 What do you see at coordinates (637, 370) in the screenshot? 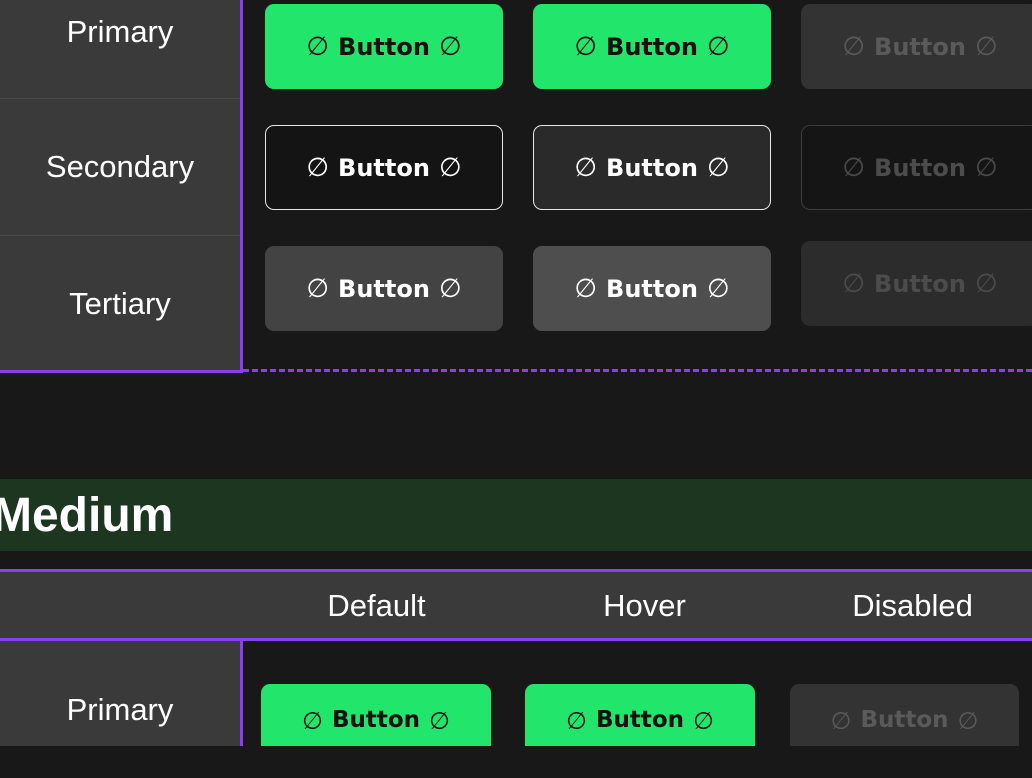
I see `frame-border-bottom-dashed` at bounding box center [637, 370].